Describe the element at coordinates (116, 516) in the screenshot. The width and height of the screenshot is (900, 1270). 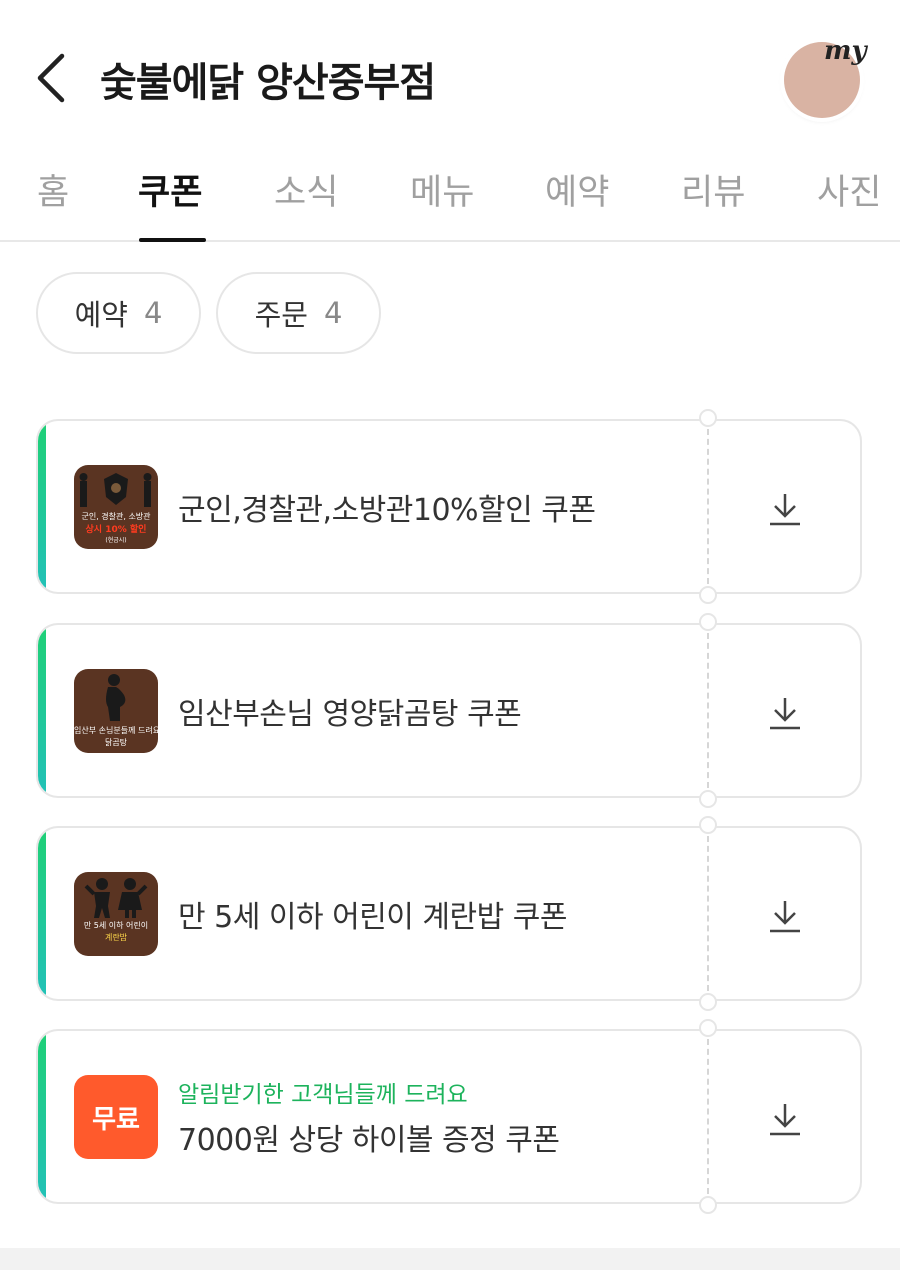
I see `thumb-line: 군인, 경찰관, 소방관` at that location.